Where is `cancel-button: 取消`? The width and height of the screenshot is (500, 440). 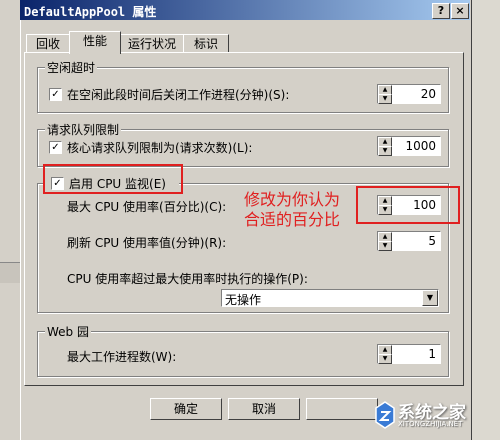 cancel-button: 取消 is located at coordinates (264, 409).